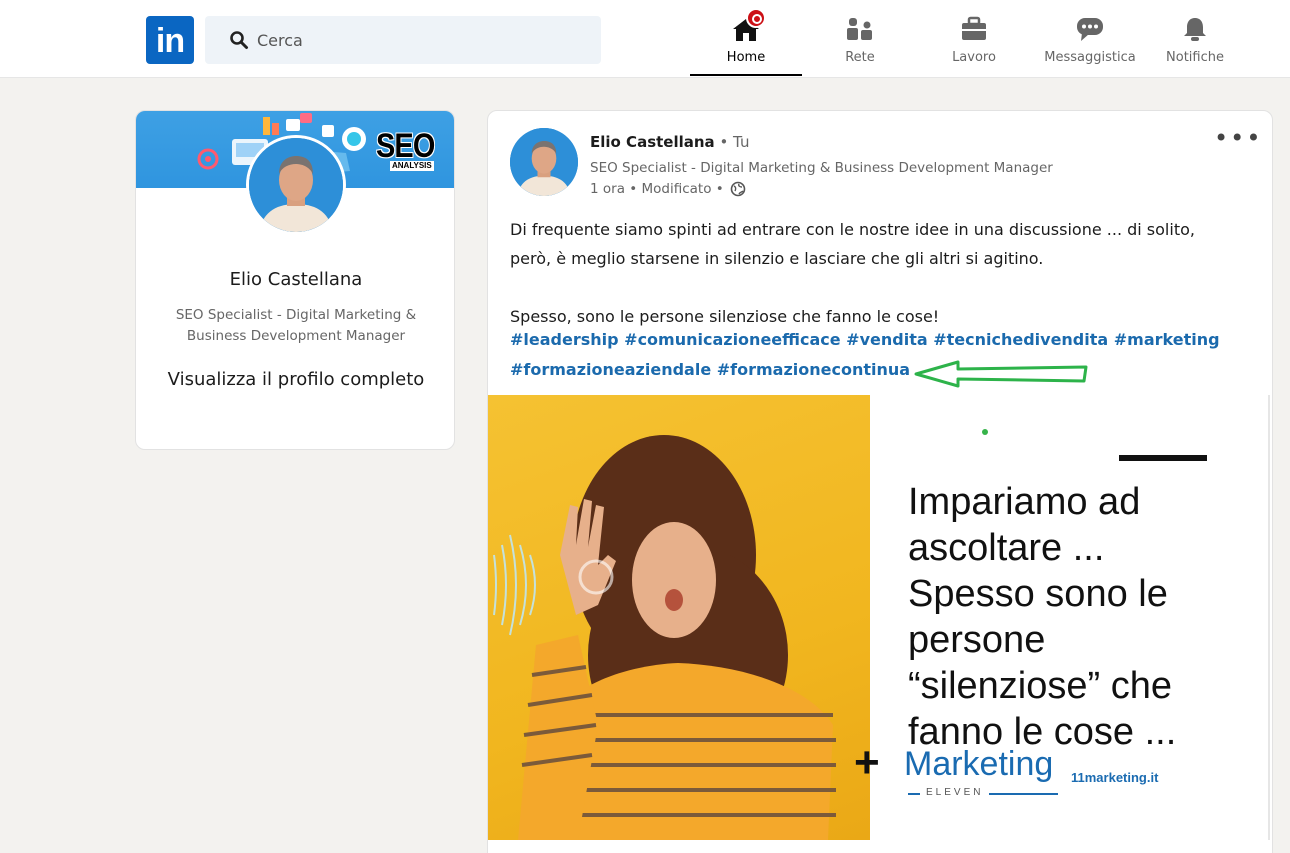  I want to click on brand-url: 11marketing.it, so click(1115, 777).